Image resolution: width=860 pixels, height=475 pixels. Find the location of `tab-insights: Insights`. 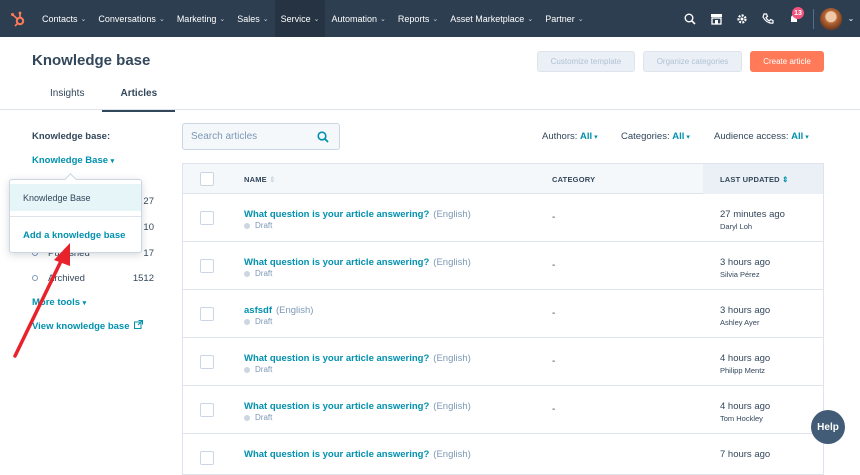

tab-insights: Insights is located at coordinates (67, 97).